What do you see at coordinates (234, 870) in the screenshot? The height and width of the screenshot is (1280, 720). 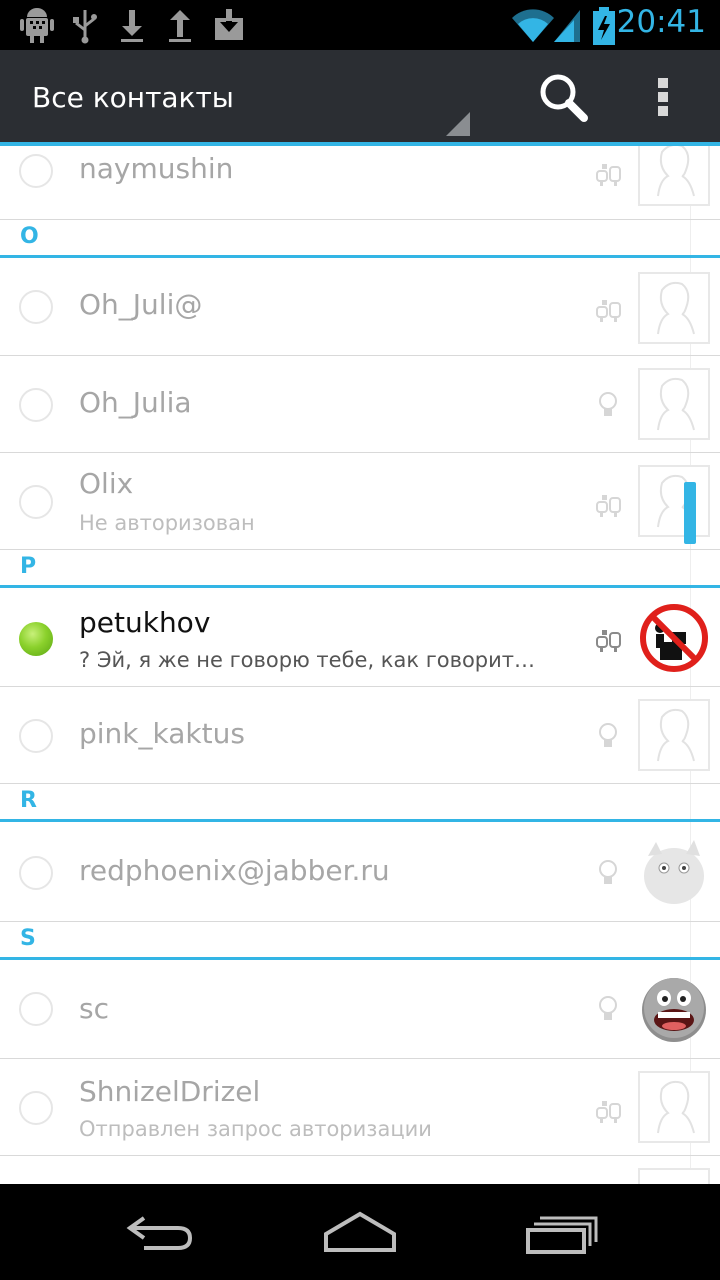 I see `contact-name: redphoenix@jabber.ru` at bounding box center [234, 870].